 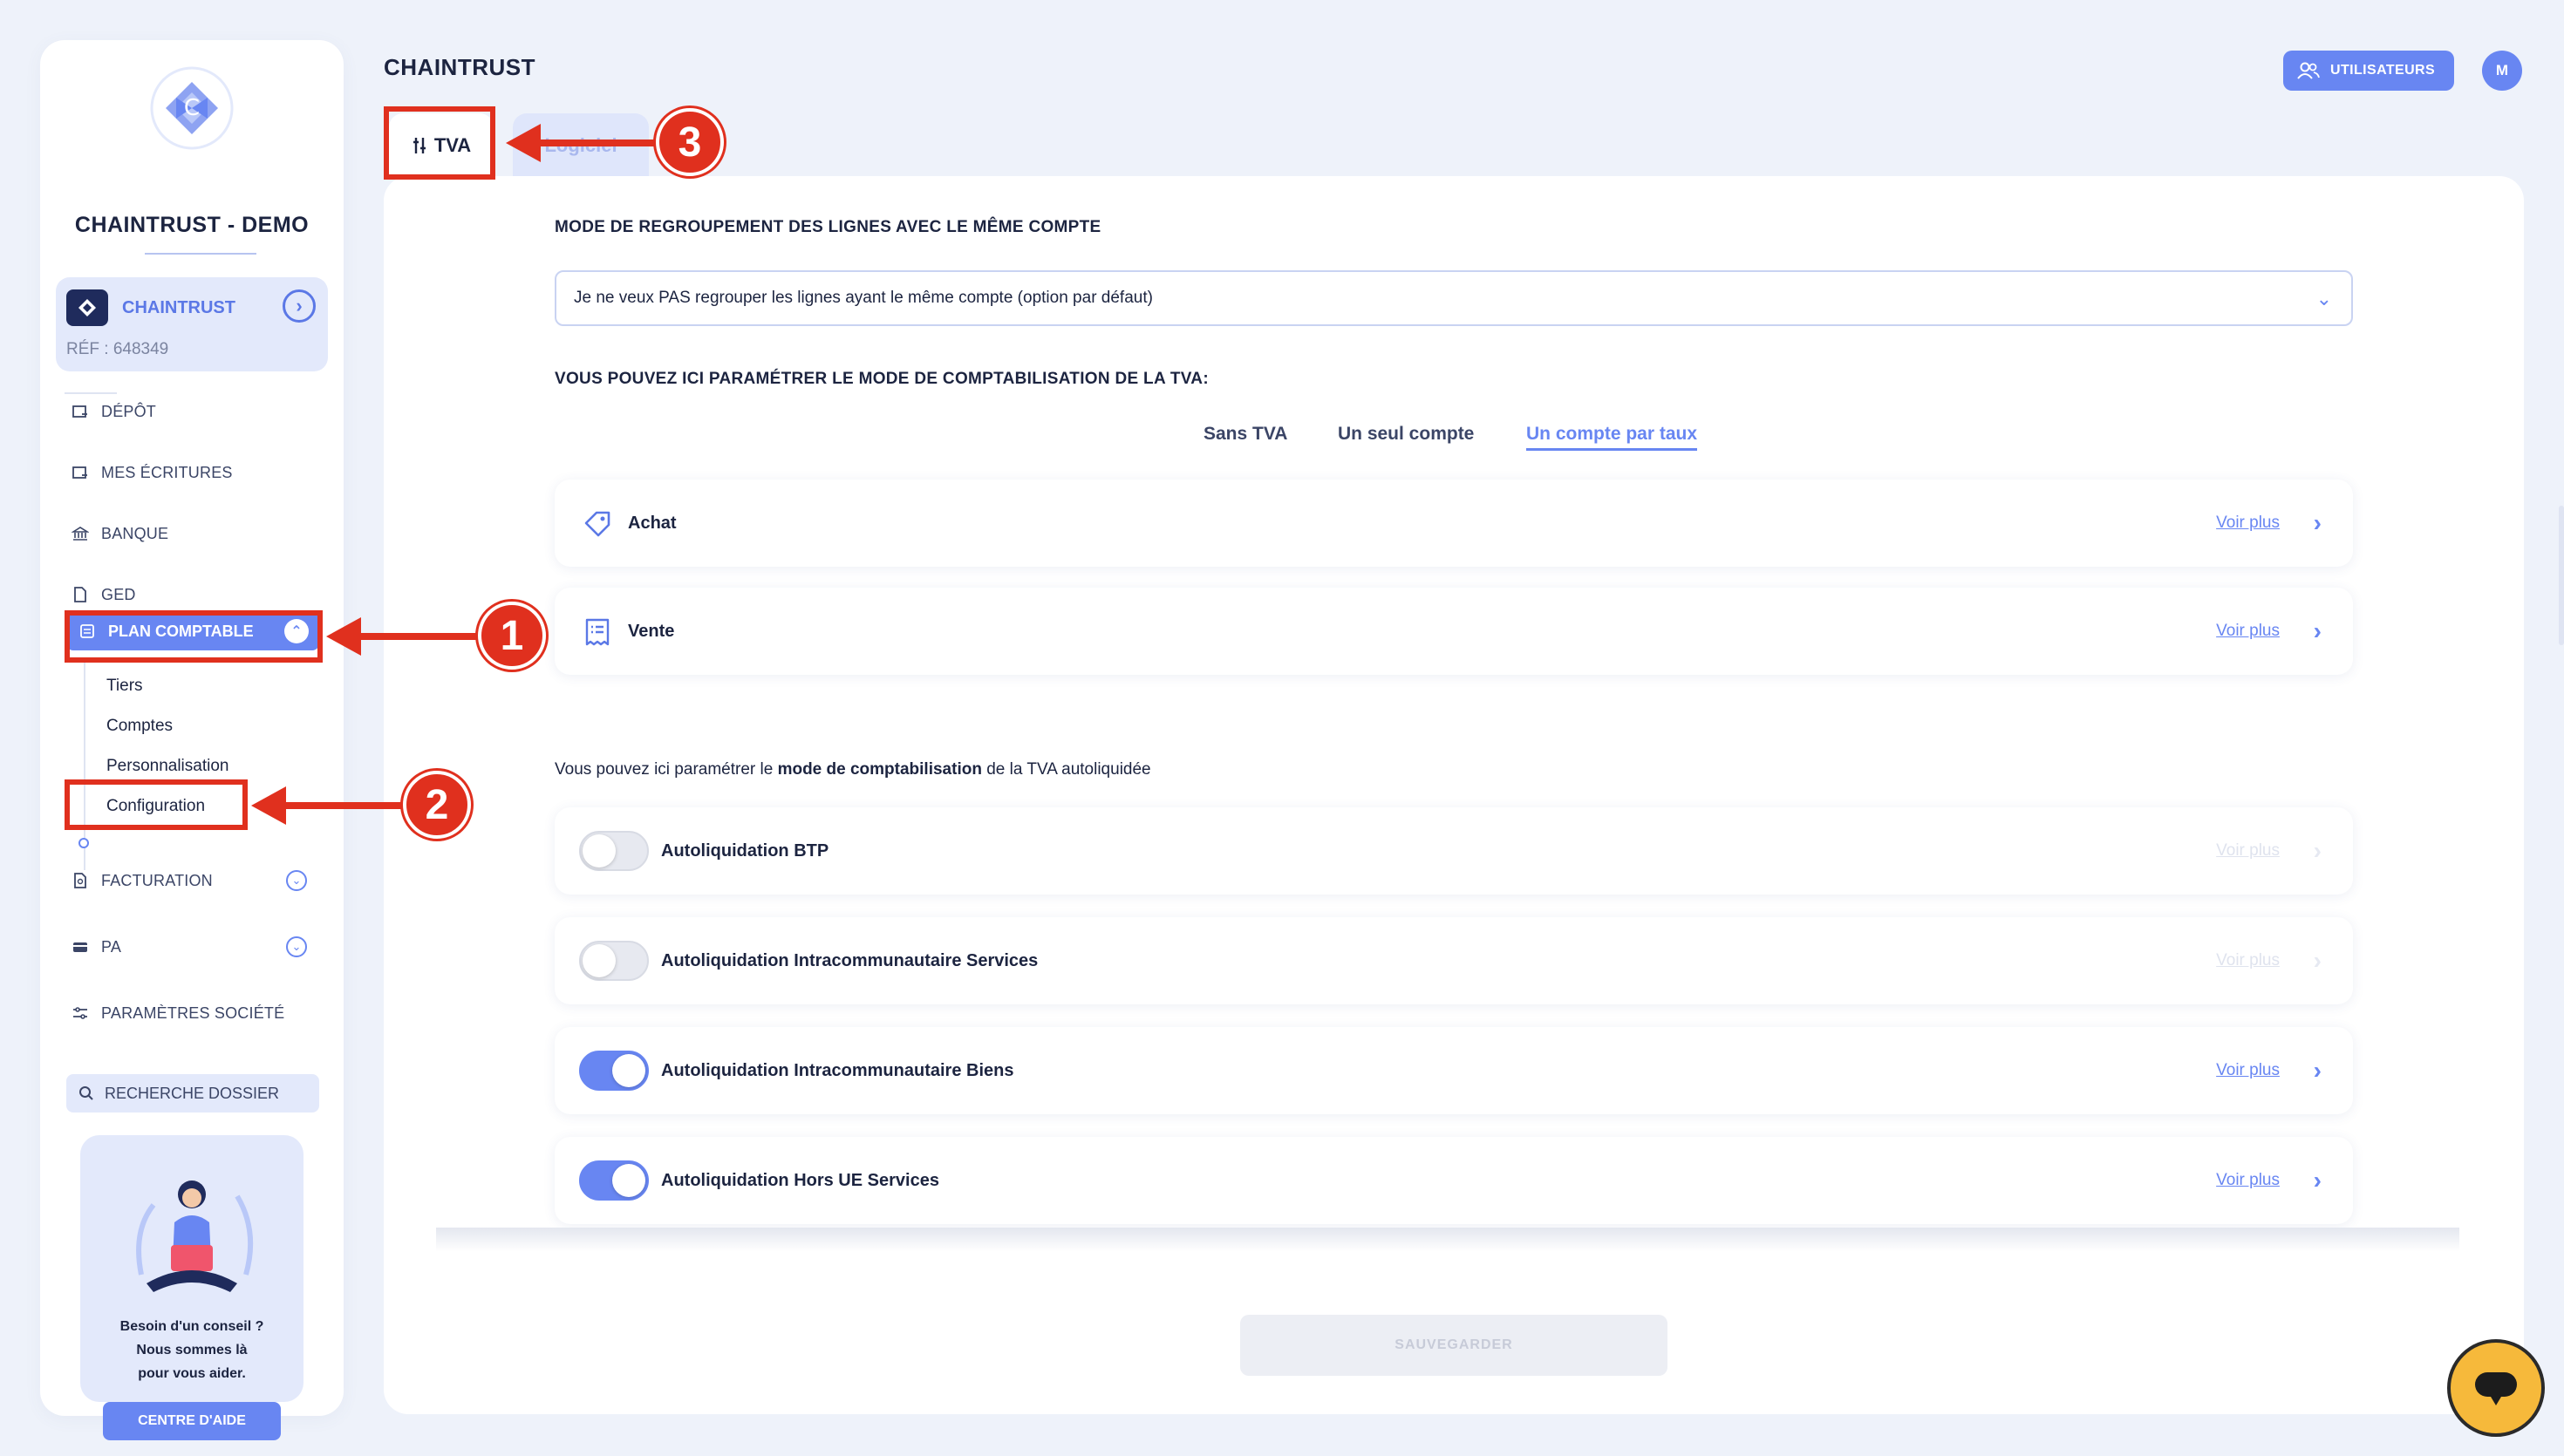 I want to click on reverse-text-bold: mode de comptabilisation, so click(x=879, y=769).